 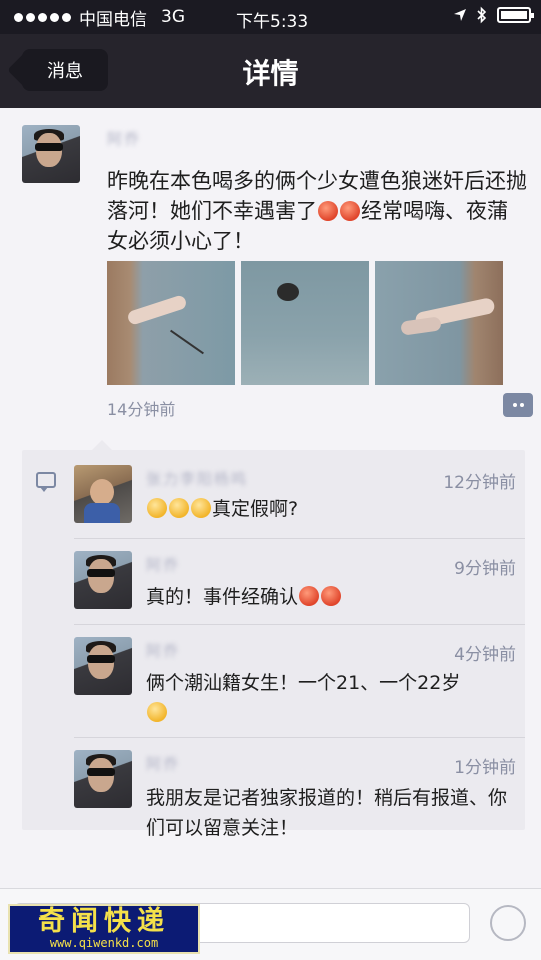 What do you see at coordinates (51, 154) in the screenshot?
I see `post-author-avatar` at bounding box center [51, 154].